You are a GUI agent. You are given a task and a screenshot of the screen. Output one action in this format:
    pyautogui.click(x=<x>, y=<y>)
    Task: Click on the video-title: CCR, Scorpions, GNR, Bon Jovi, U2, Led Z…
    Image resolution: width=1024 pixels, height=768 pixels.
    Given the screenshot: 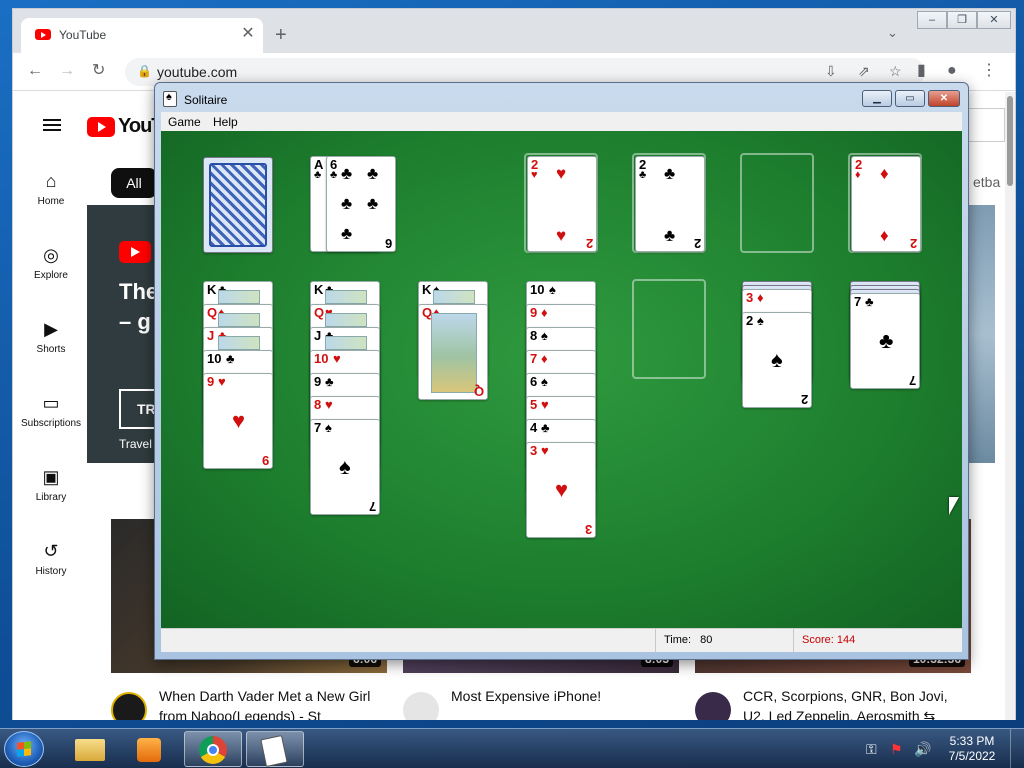 What is the action you would take?
    pyautogui.click(x=858, y=703)
    